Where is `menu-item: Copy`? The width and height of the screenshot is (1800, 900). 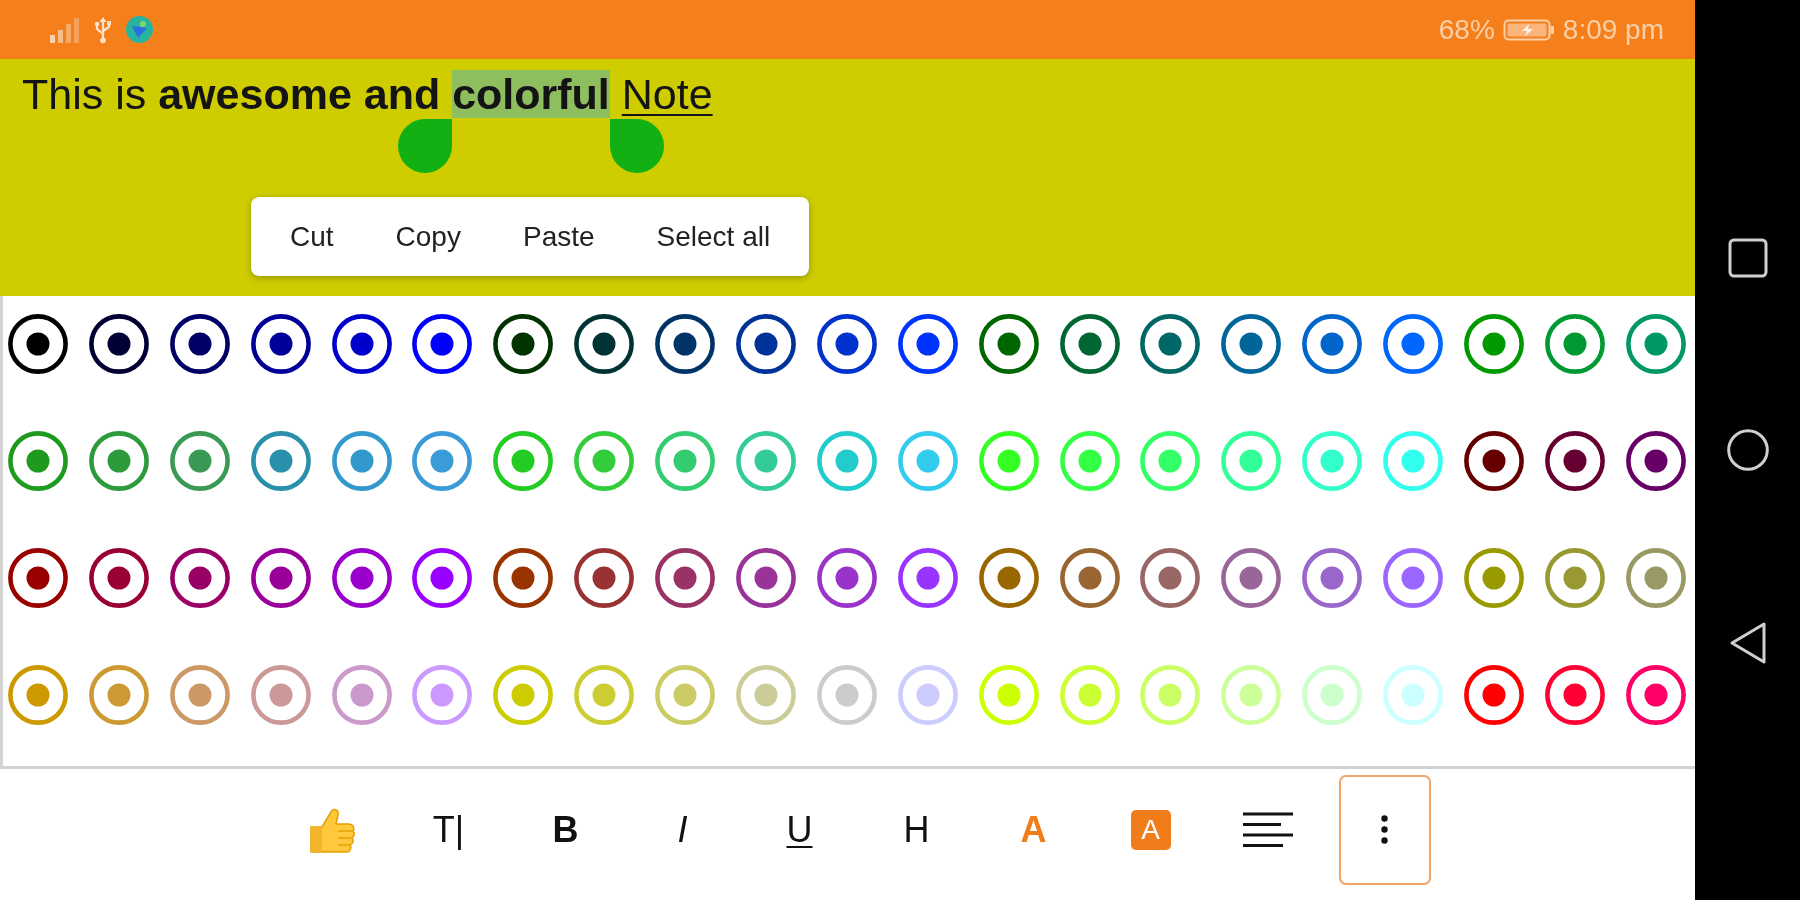 menu-item: Copy is located at coordinates (428, 236).